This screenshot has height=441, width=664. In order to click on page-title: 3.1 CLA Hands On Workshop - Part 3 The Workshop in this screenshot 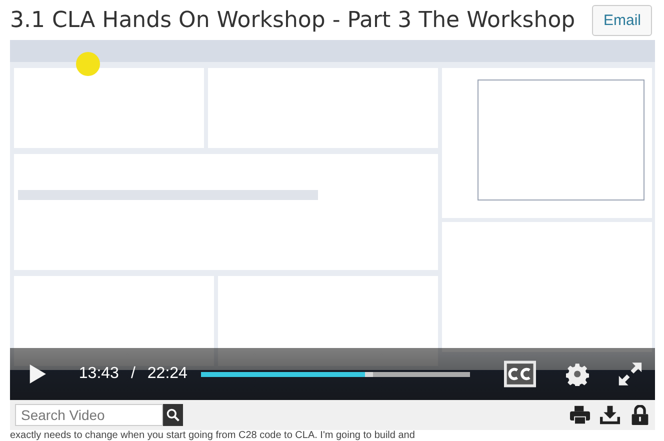, I will do `click(293, 20)`.